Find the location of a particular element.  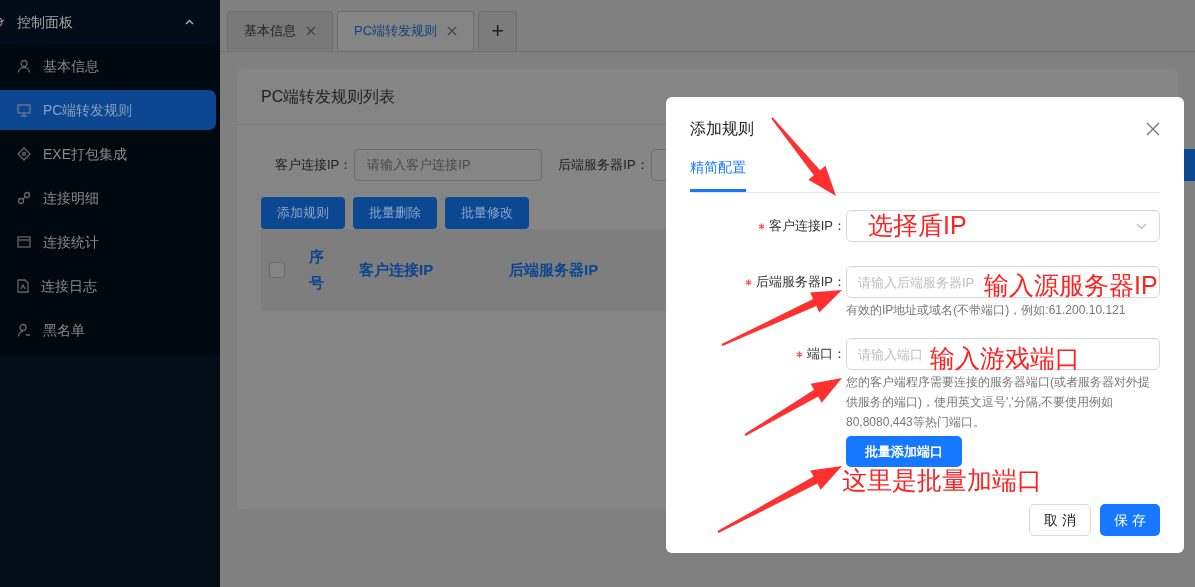

add-tab-button: + is located at coordinates (498, 30).